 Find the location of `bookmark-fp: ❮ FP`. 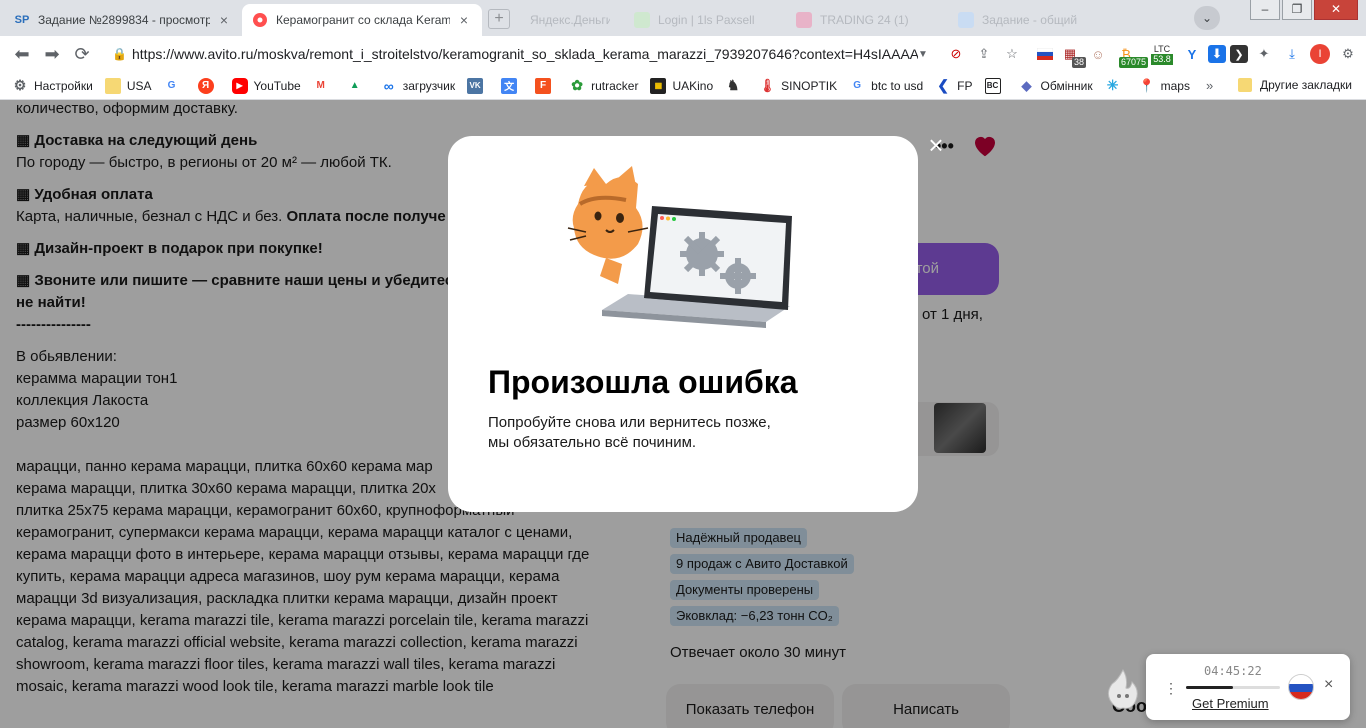

bookmark-fp: ❮ FP is located at coordinates (953, 85).